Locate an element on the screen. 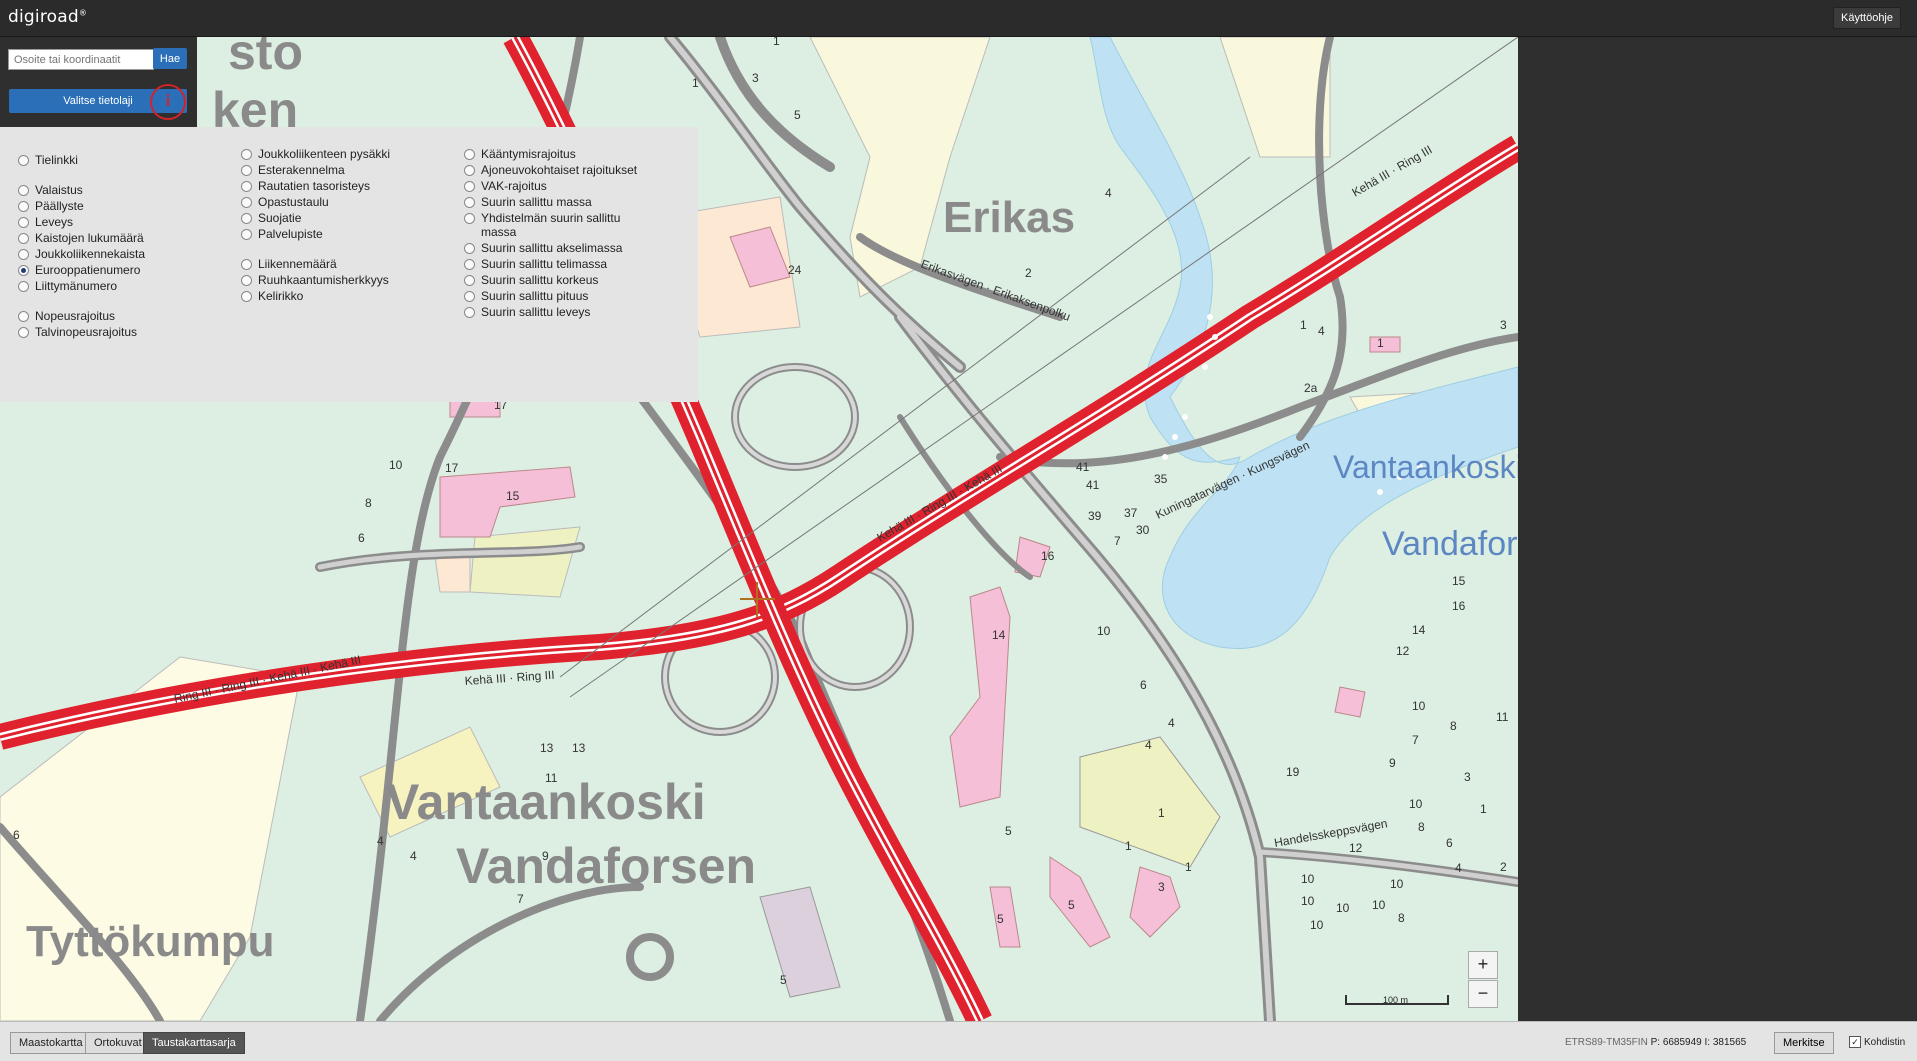  layer-option-label: Nopeusrajoitus is located at coordinates (75, 316).